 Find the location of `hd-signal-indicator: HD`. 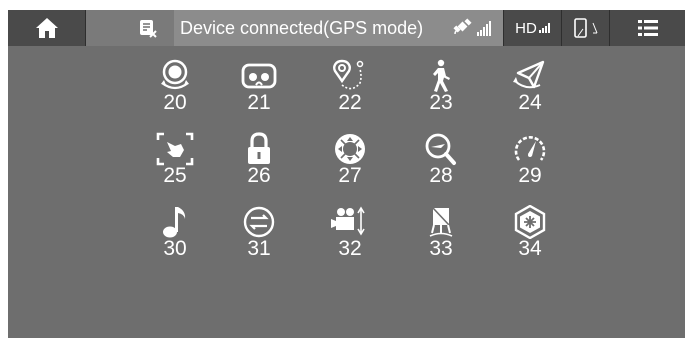

hd-signal-indicator: HD is located at coordinates (532, 28).